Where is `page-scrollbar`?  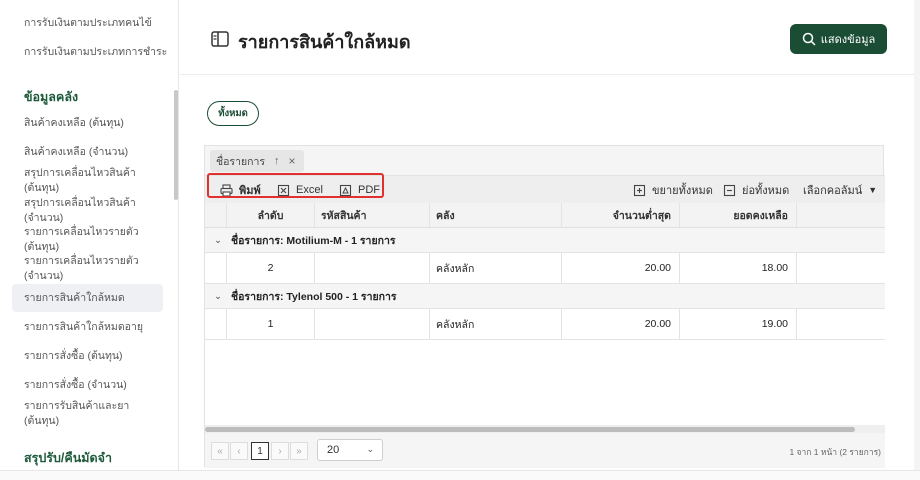 page-scrollbar is located at coordinates (917, 240).